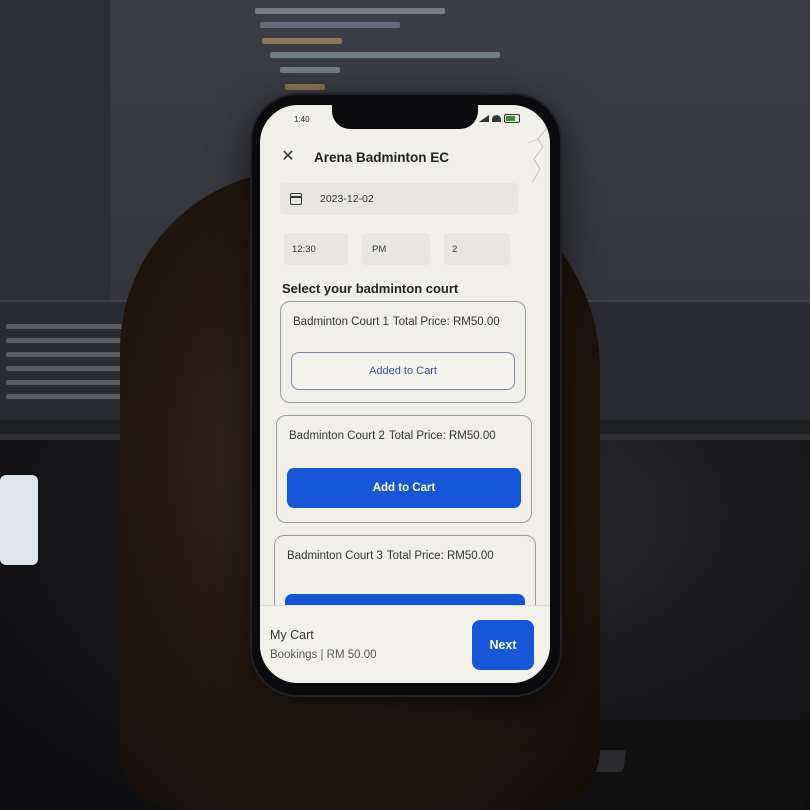 This screenshot has height=810, width=810. What do you see at coordinates (323, 655) in the screenshot?
I see `cart-summary: Bookings | RM 50.00` at bounding box center [323, 655].